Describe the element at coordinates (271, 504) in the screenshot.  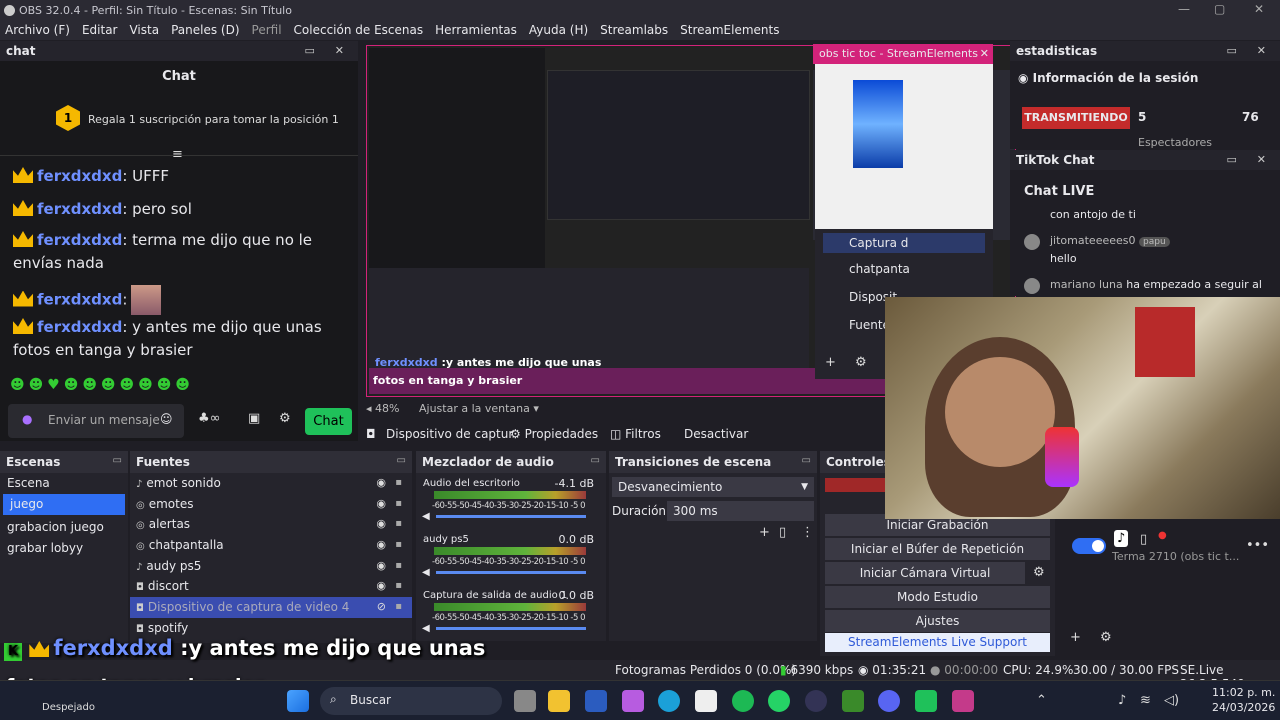
I see `source-item: ◎ emotes ◉ ▪` at that location.